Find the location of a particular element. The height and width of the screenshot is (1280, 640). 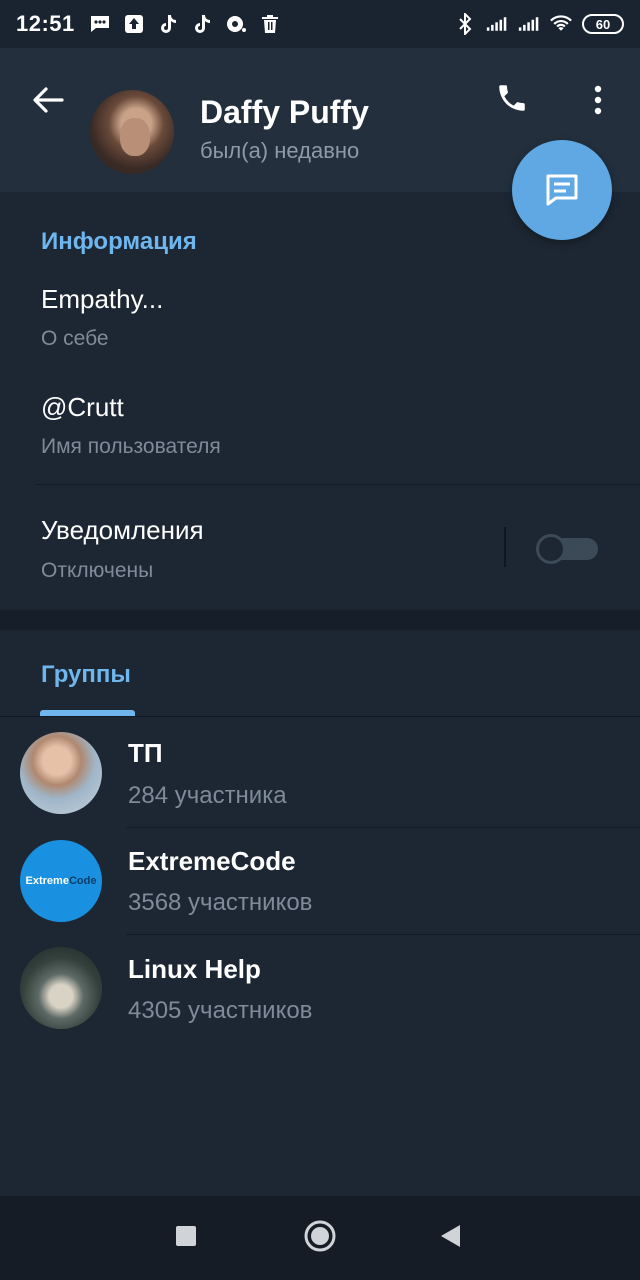

notifications-state: Отключены is located at coordinates (97, 570).